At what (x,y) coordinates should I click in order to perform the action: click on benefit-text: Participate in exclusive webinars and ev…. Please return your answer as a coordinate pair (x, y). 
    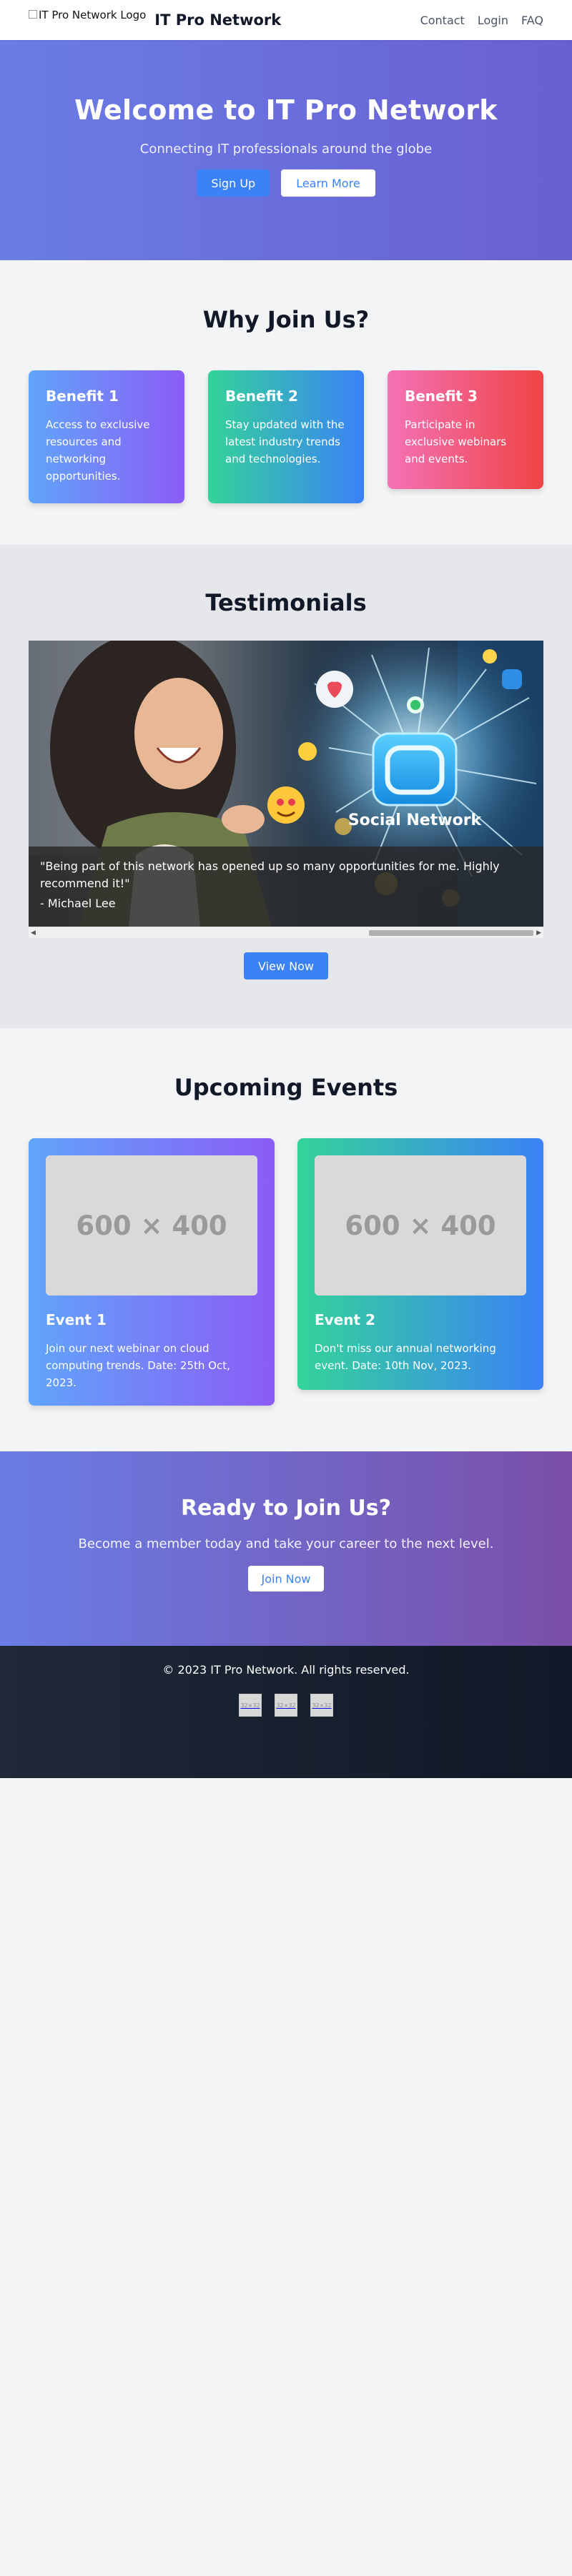
    Looking at the image, I should click on (456, 442).